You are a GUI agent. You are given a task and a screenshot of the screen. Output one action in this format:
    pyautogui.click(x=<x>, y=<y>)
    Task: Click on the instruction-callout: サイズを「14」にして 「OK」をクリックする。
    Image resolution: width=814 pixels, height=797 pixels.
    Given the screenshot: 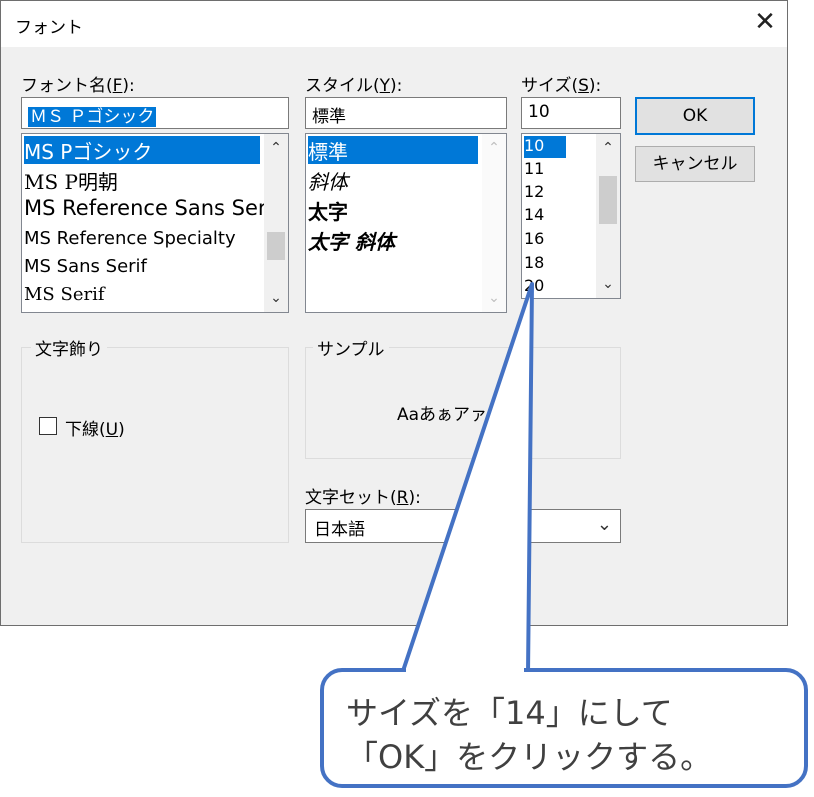 What is the action you would take?
    pyautogui.click(x=564, y=728)
    